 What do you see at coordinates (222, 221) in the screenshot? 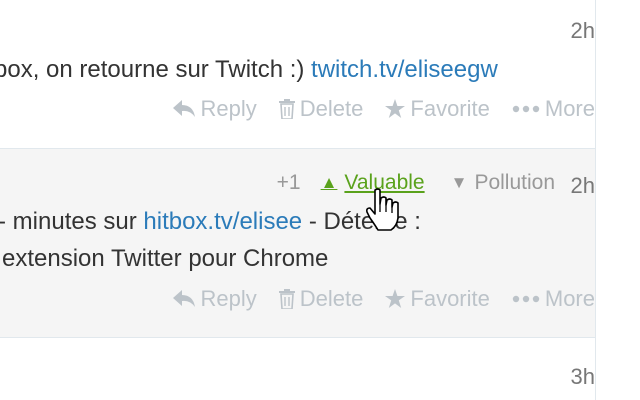
I see `tweet-link: hitbox.tv/elisee` at bounding box center [222, 221].